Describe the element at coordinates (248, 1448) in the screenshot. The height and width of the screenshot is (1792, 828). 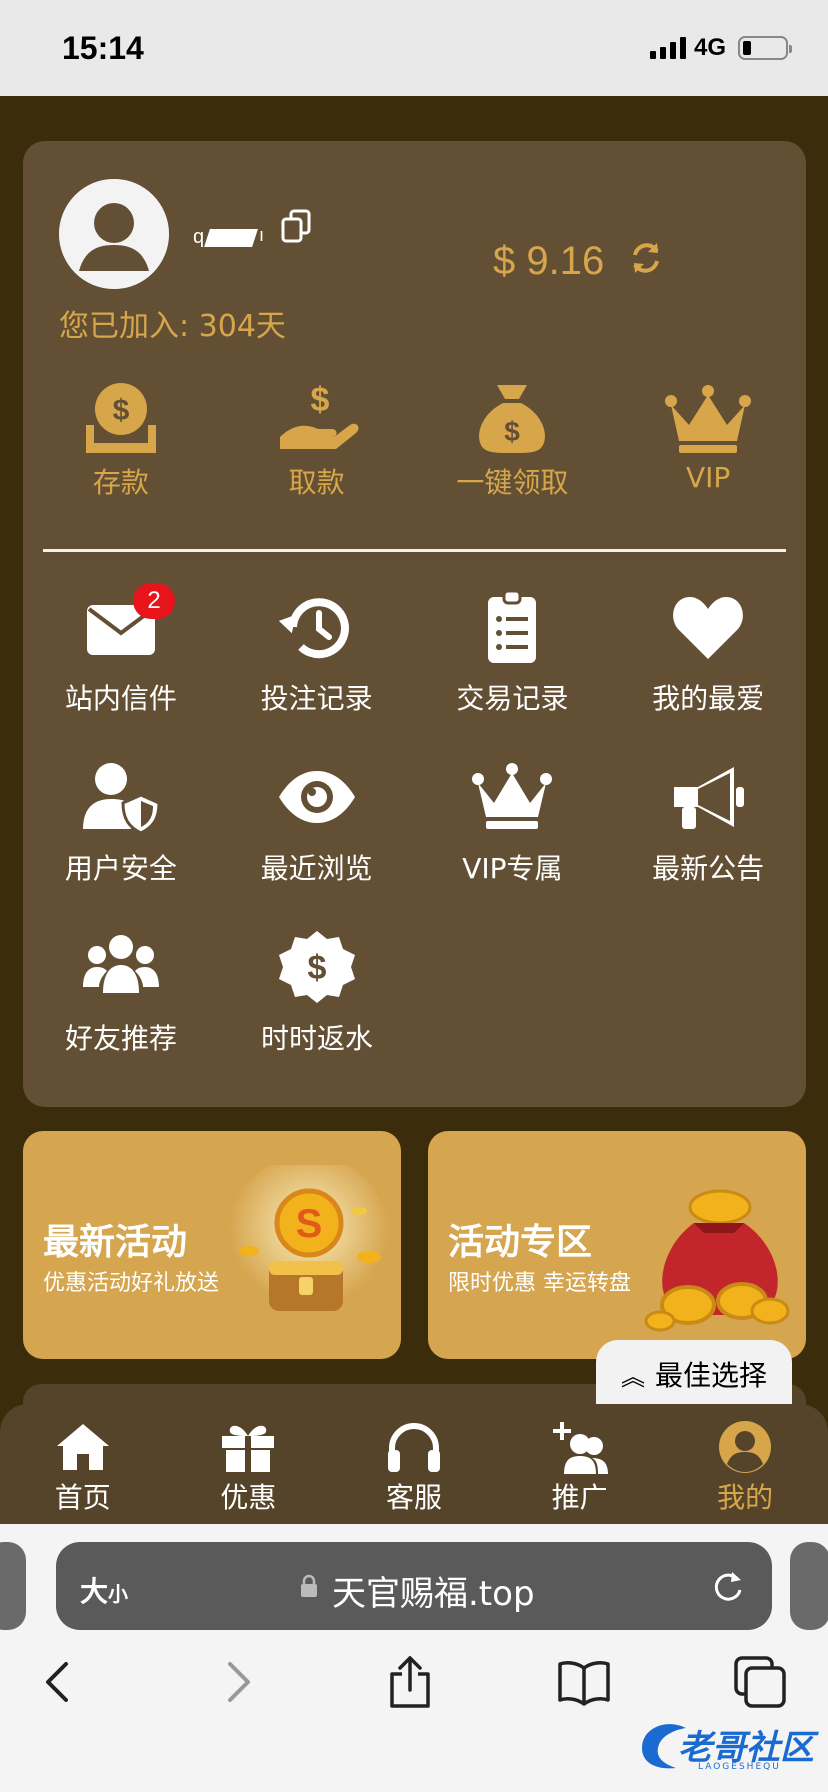
I see `gift-icon` at that location.